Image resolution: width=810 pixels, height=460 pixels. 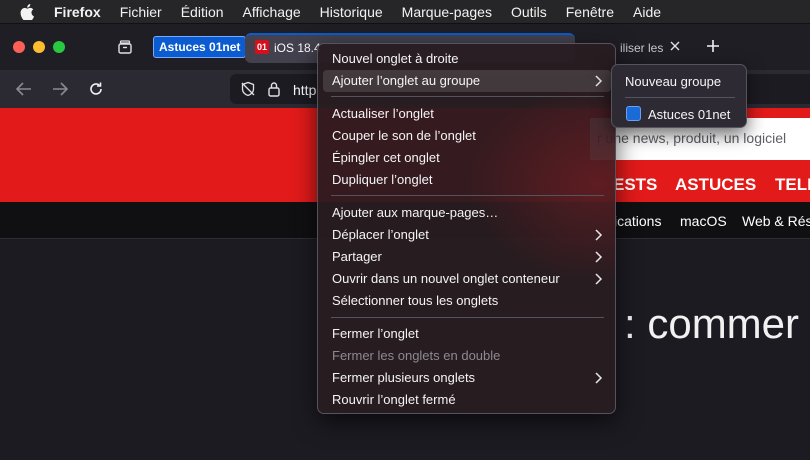 I want to click on menu-item-select-all-tabs: Sélectionner tous les onglets, so click(x=467, y=301).